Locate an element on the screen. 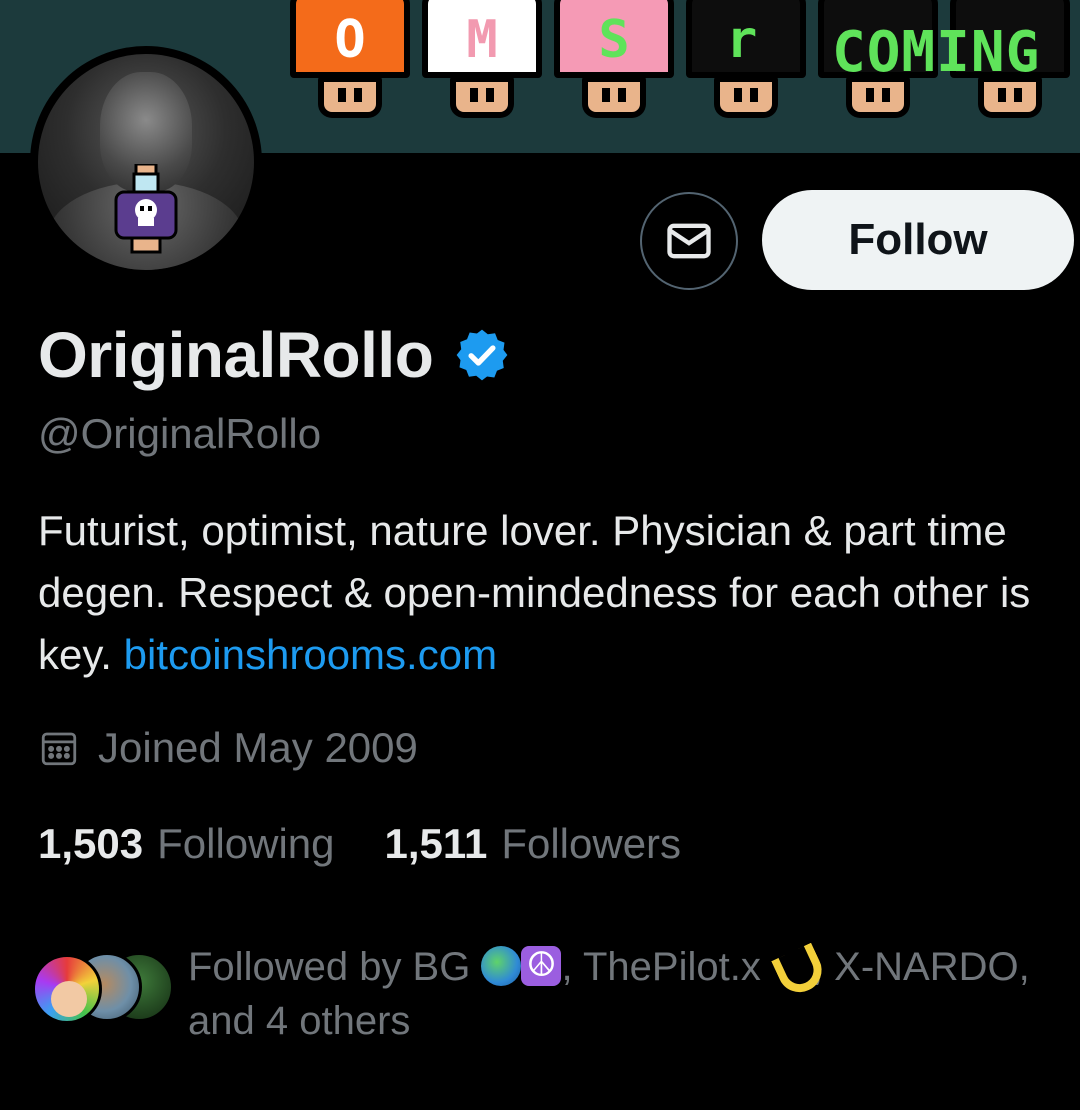  joined-text: Joined May 2009 is located at coordinates (258, 747).